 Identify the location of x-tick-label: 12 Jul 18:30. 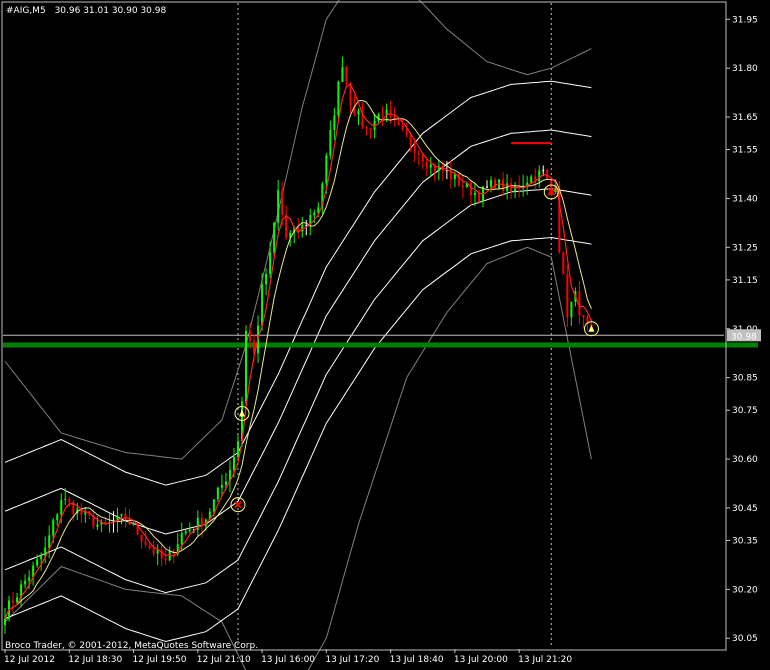
(95, 660).